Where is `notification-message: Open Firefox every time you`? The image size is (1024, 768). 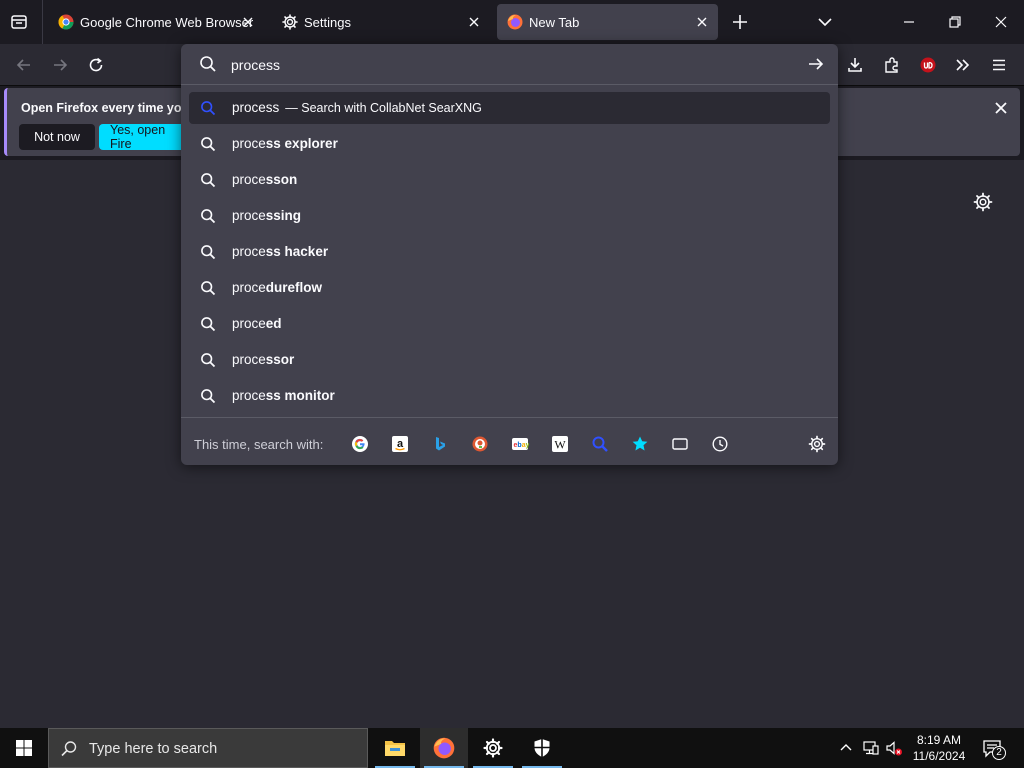 notification-message: Open Firefox every time you is located at coordinates (105, 108).